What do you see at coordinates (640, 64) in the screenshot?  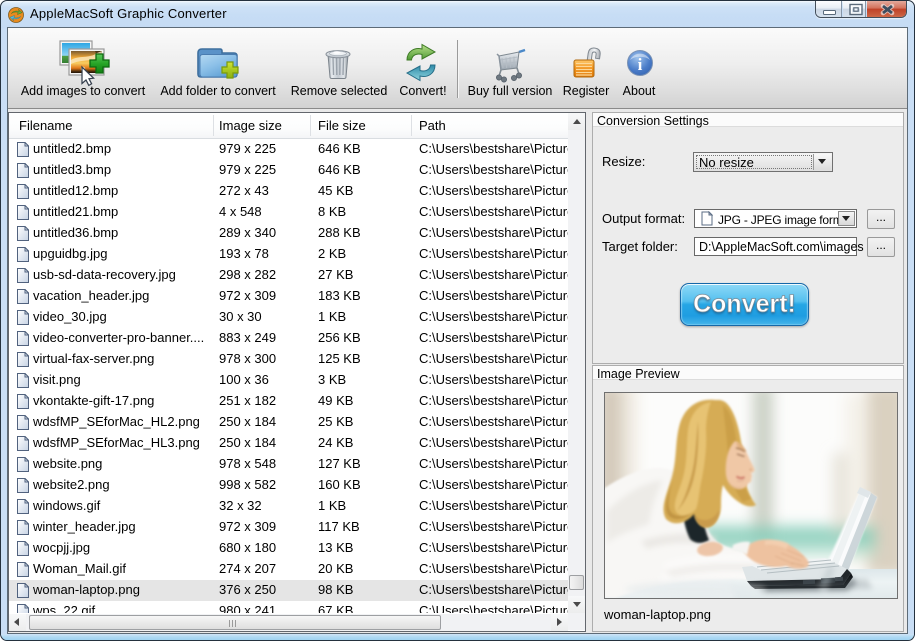 I see `svg-text: i` at bounding box center [640, 64].